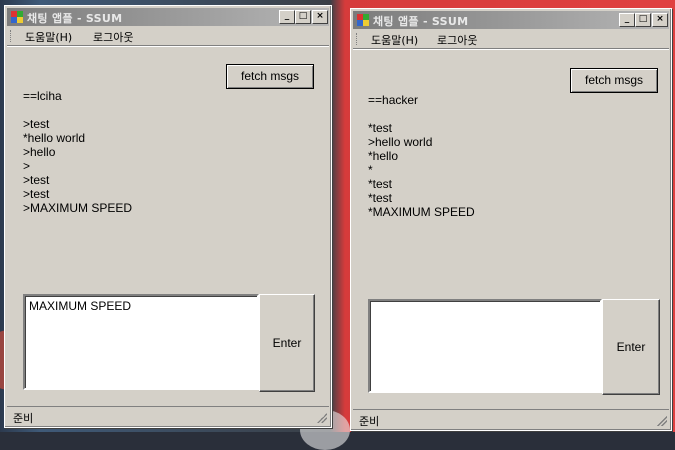 The image size is (675, 450). What do you see at coordinates (485, 346) in the screenshot?
I see `message-input` at bounding box center [485, 346].